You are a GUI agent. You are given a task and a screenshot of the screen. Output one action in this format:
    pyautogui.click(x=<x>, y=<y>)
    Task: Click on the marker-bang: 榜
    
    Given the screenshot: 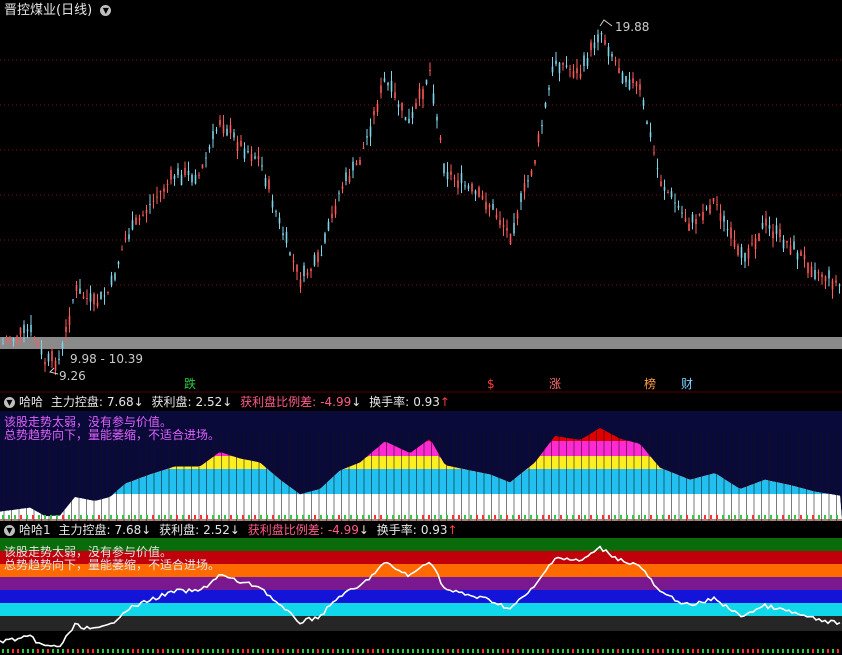 What is the action you would take?
    pyautogui.click(x=650, y=384)
    